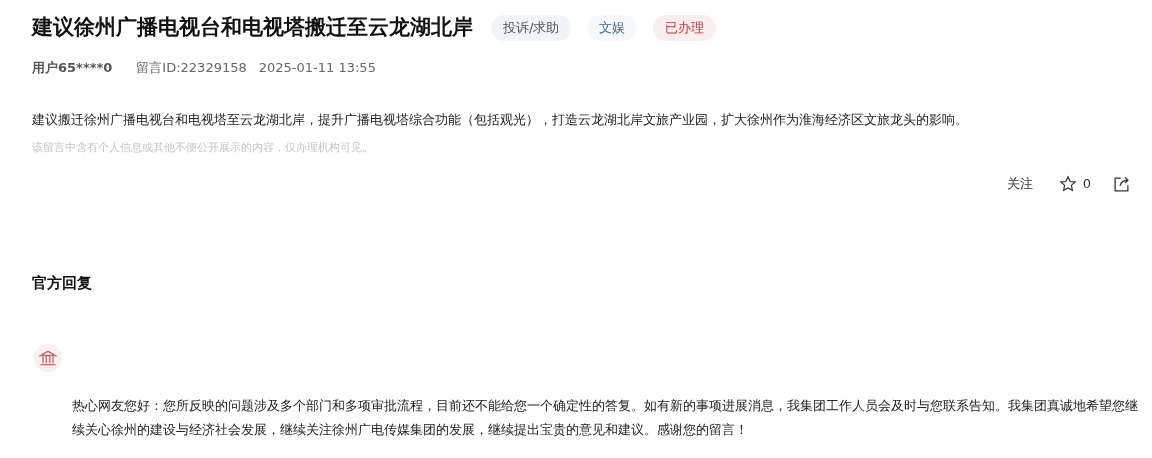  I want to click on section-heading: 官方回复, so click(62, 283).